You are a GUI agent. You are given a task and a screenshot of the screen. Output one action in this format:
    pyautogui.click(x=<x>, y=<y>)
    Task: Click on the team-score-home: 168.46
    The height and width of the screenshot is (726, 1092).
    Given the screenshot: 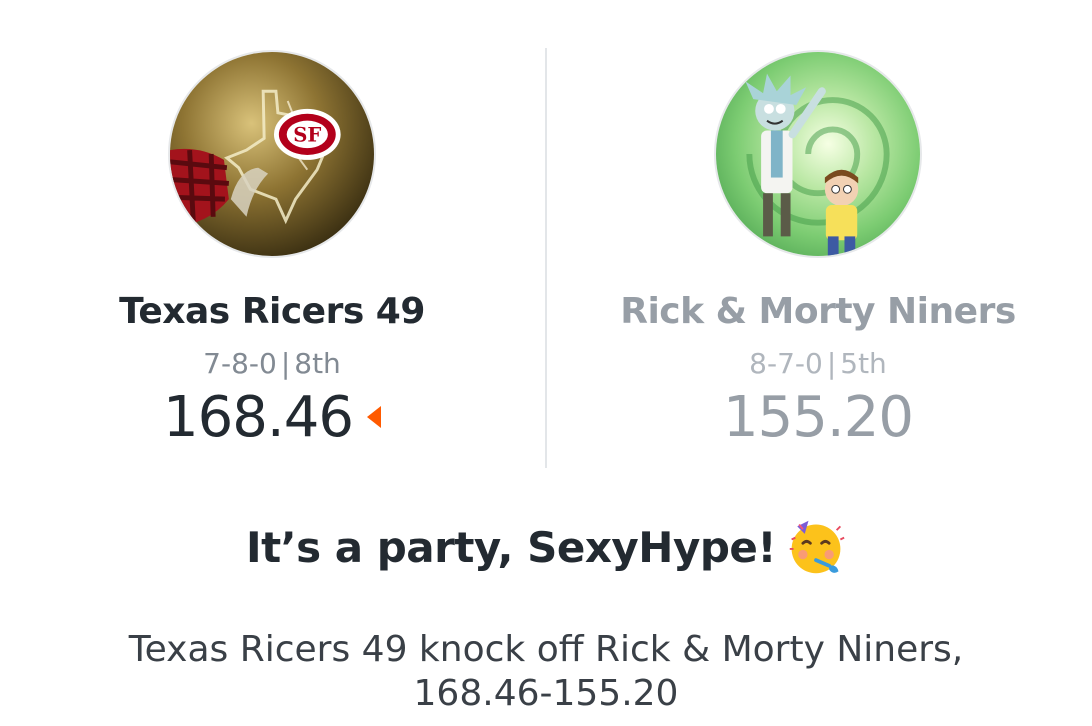 What is the action you would take?
    pyautogui.click(x=272, y=418)
    